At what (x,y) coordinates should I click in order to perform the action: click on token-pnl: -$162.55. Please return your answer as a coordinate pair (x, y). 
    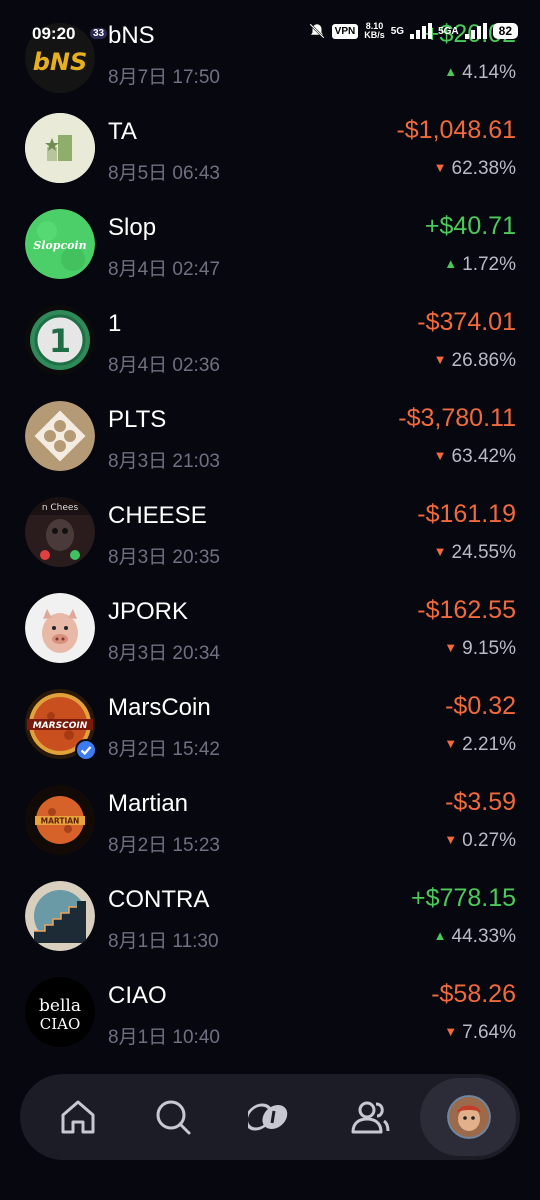
    Looking at the image, I should click on (466, 610).